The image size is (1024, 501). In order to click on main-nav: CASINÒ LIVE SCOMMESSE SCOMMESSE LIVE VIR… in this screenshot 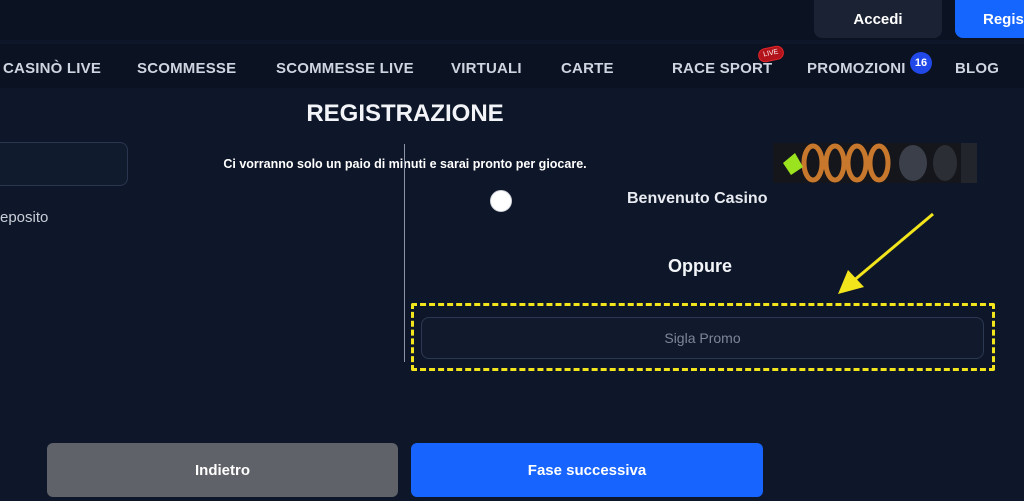, I will do `click(512, 66)`.